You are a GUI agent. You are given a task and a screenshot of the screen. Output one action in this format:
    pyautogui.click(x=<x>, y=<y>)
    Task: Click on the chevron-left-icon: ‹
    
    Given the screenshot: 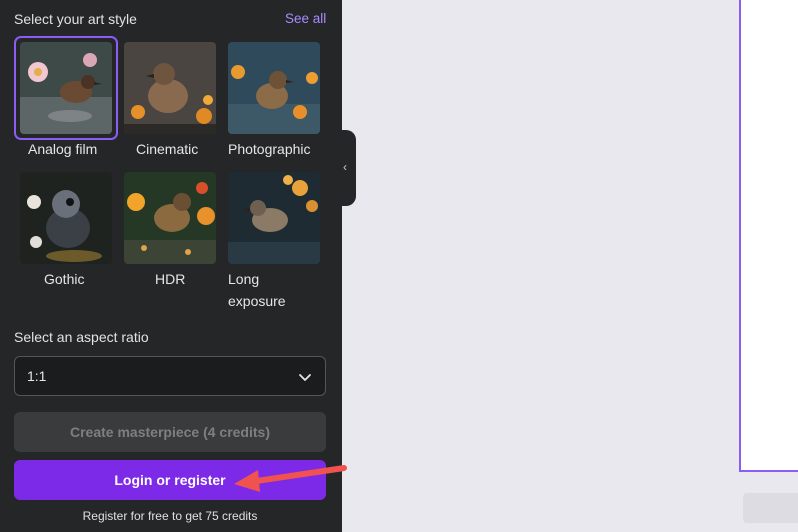 What is the action you would take?
    pyautogui.click(x=345, y=167)
    